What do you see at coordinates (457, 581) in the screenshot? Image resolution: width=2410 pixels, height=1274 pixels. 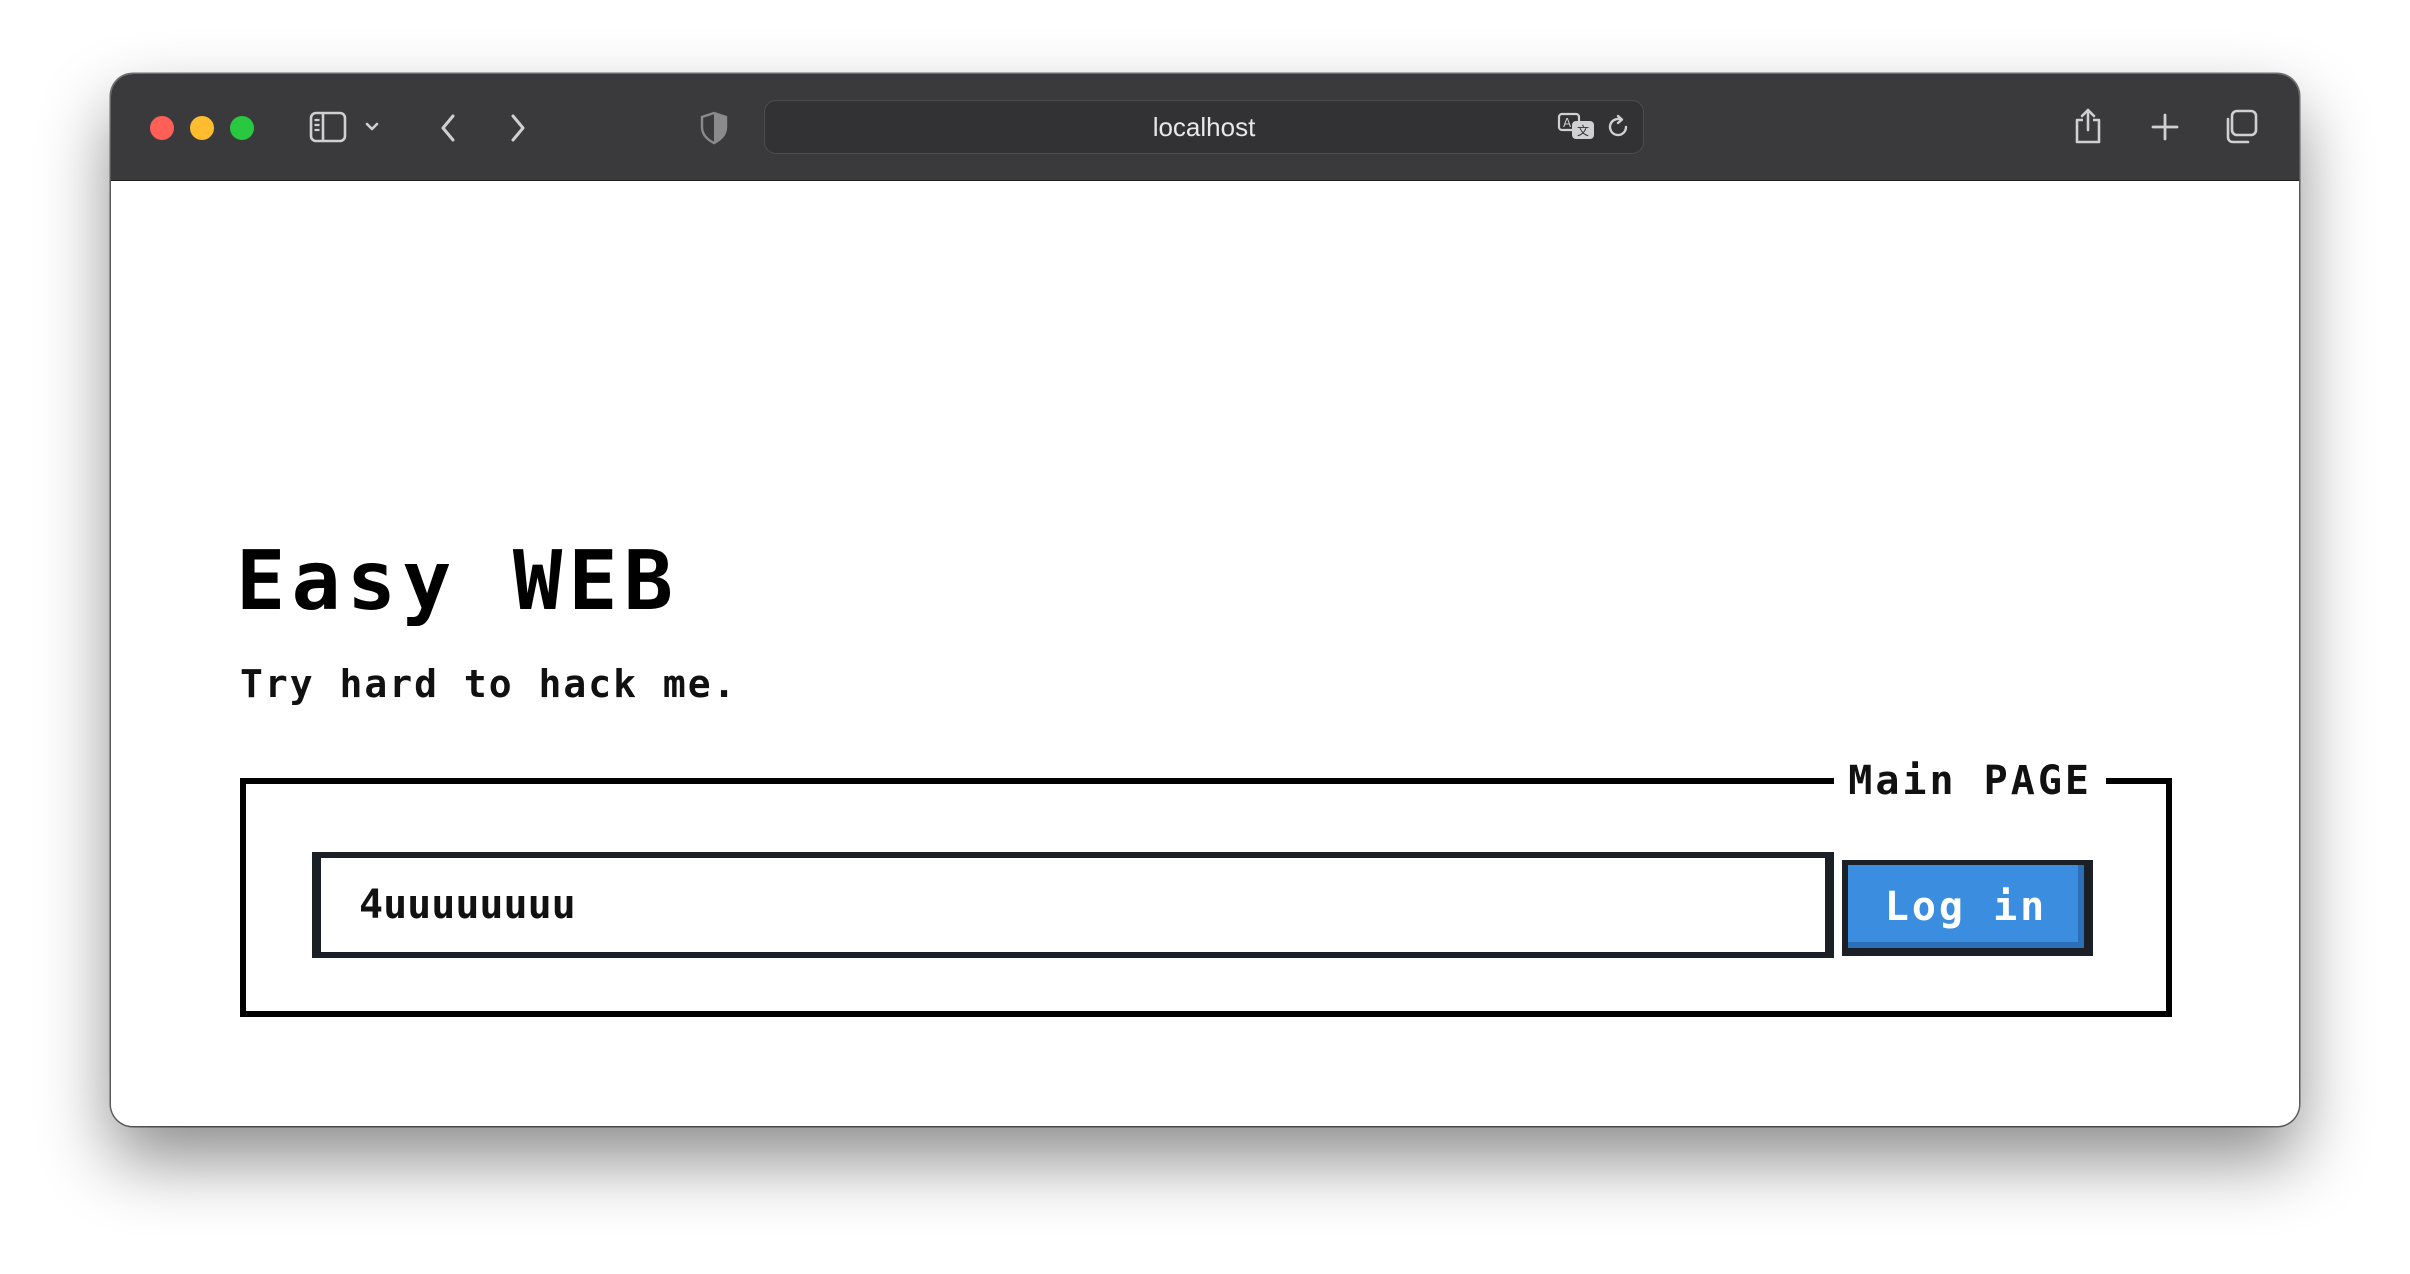 I see `page-title: Easy WEB` at bounding box center [457, 581].